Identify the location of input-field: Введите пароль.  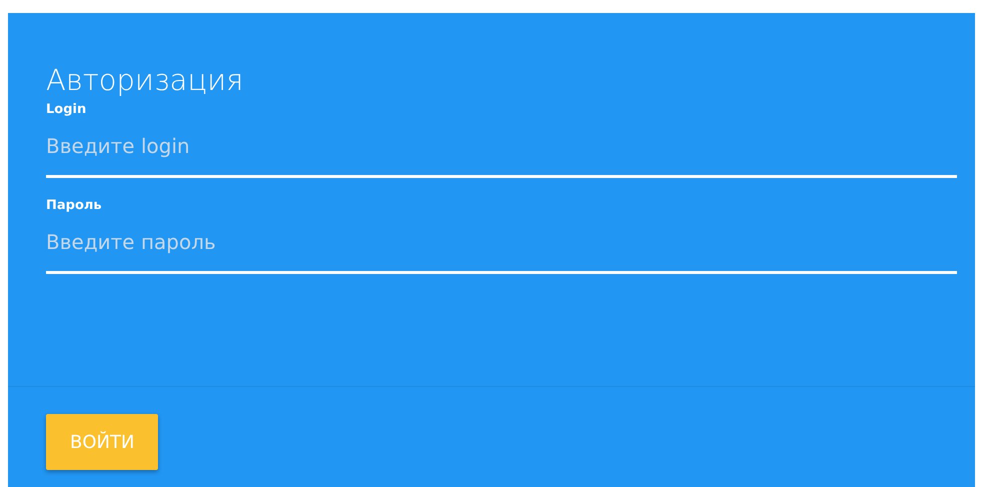
(501, 244).